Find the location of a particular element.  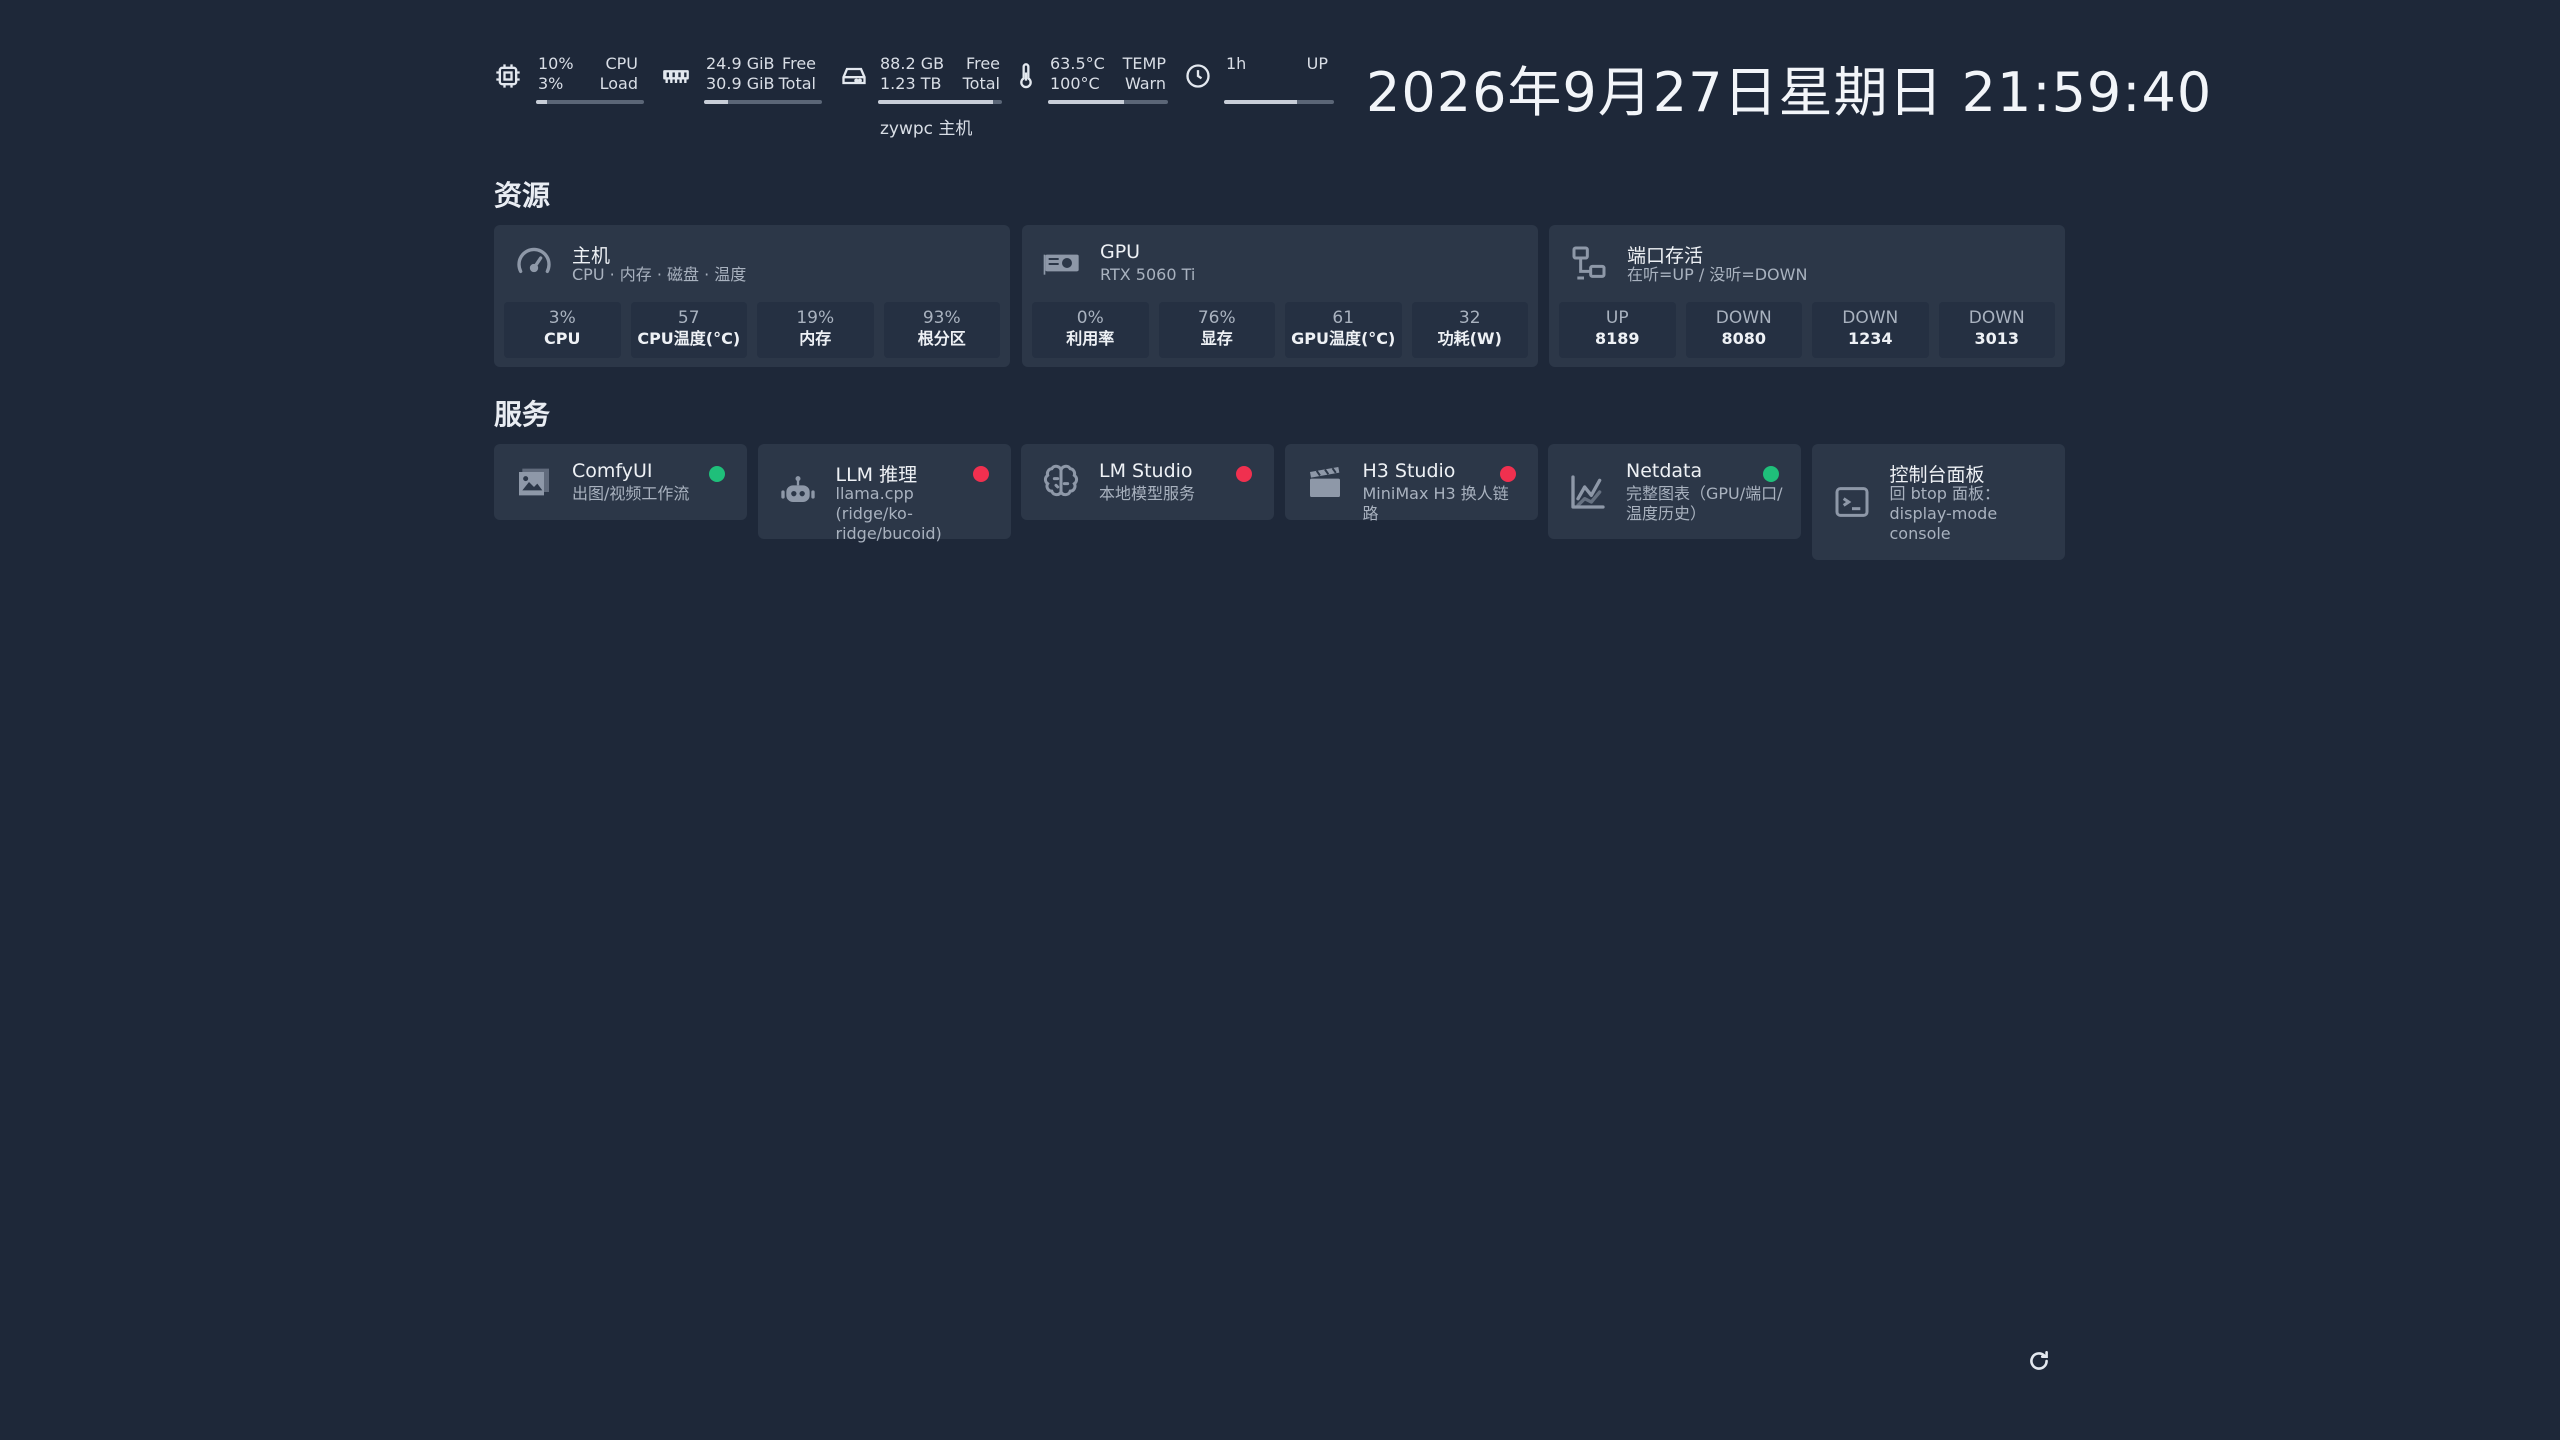

service-card: ComfyUI 出图/视频工作流 is located at coordinates (620, 482).